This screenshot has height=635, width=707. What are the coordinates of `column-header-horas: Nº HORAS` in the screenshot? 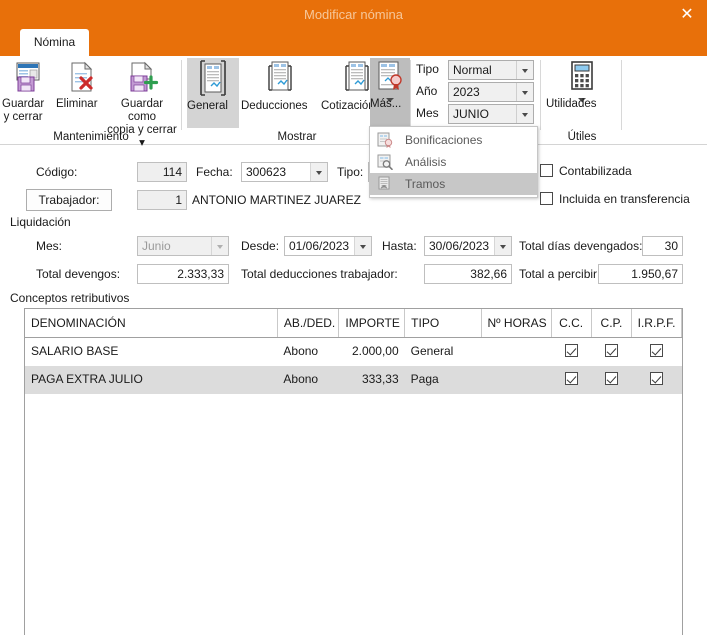 It's located at (516, 323).